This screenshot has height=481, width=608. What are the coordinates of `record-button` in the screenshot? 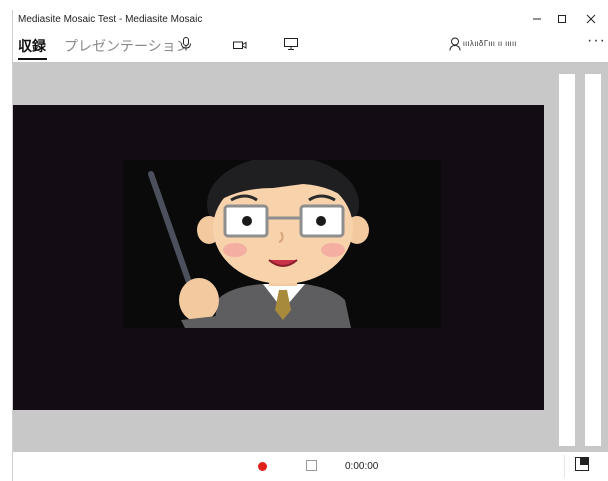 It's located at (262, 466).